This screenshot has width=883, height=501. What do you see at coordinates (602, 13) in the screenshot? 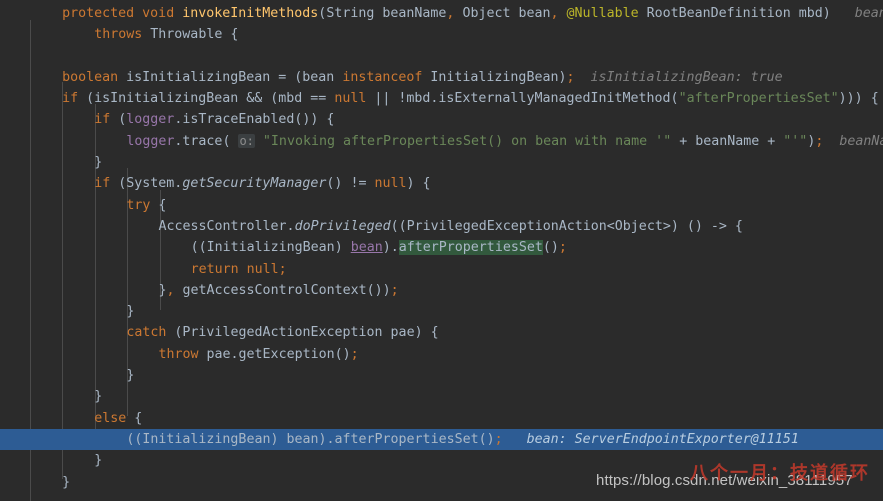
I see `annotation-token: @Nullable` at bounding box center [602, 13].